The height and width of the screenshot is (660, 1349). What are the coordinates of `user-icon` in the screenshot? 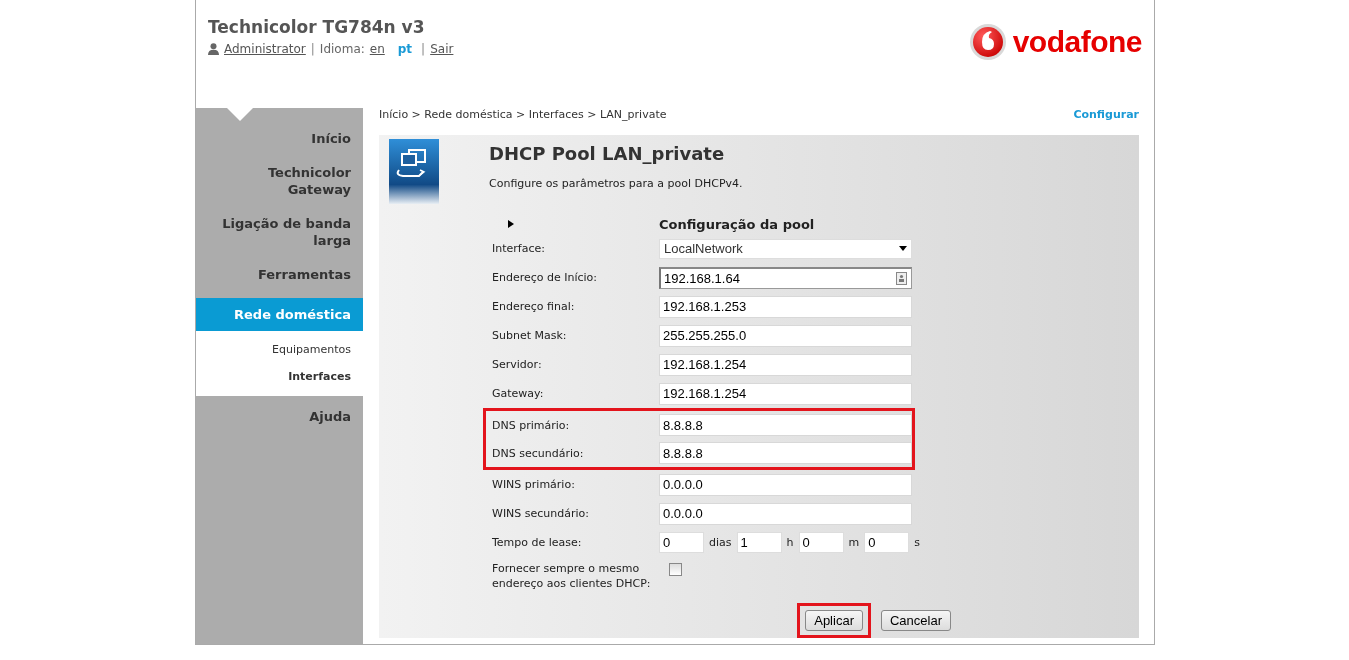 It's located at (213, 49).